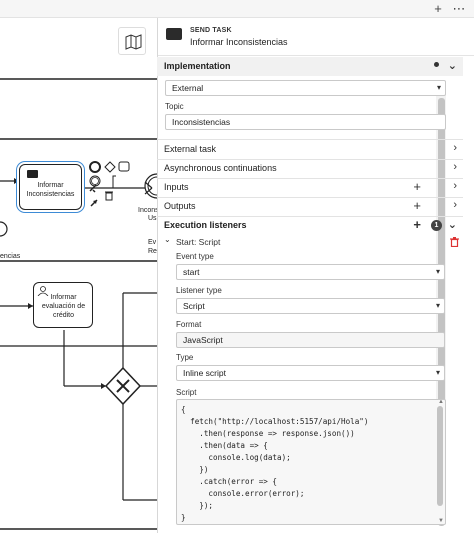 This screenshot has height=533, width=474. What do you see at coordinates (191, 272) in the screenshot?
I see `select-value: start` at bounding box center [191, 272].